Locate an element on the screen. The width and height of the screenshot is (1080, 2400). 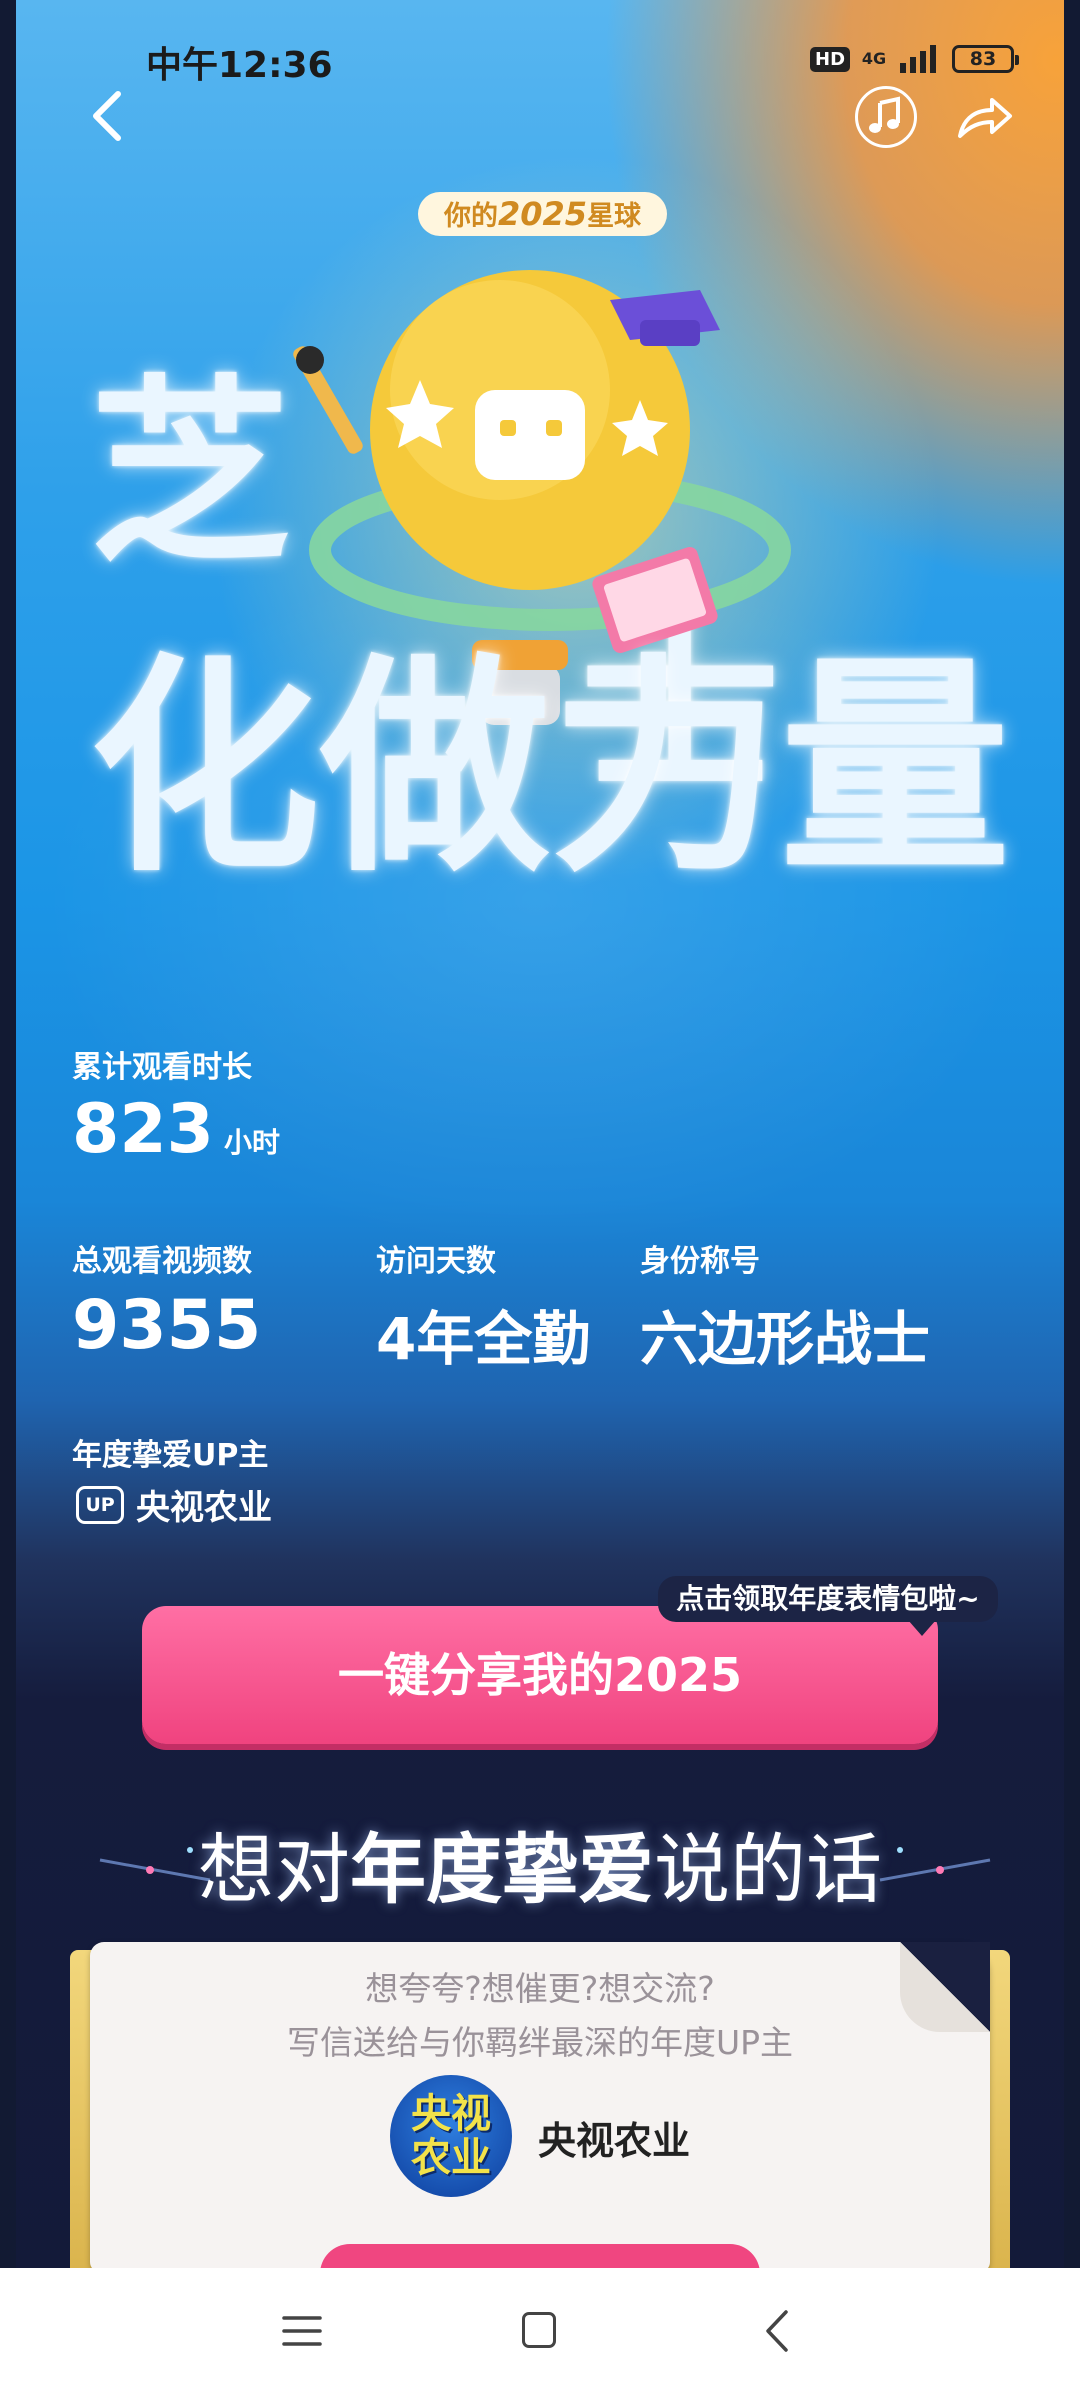
up-avatar: 央视 农业 is located at coordinates (451, 2136).